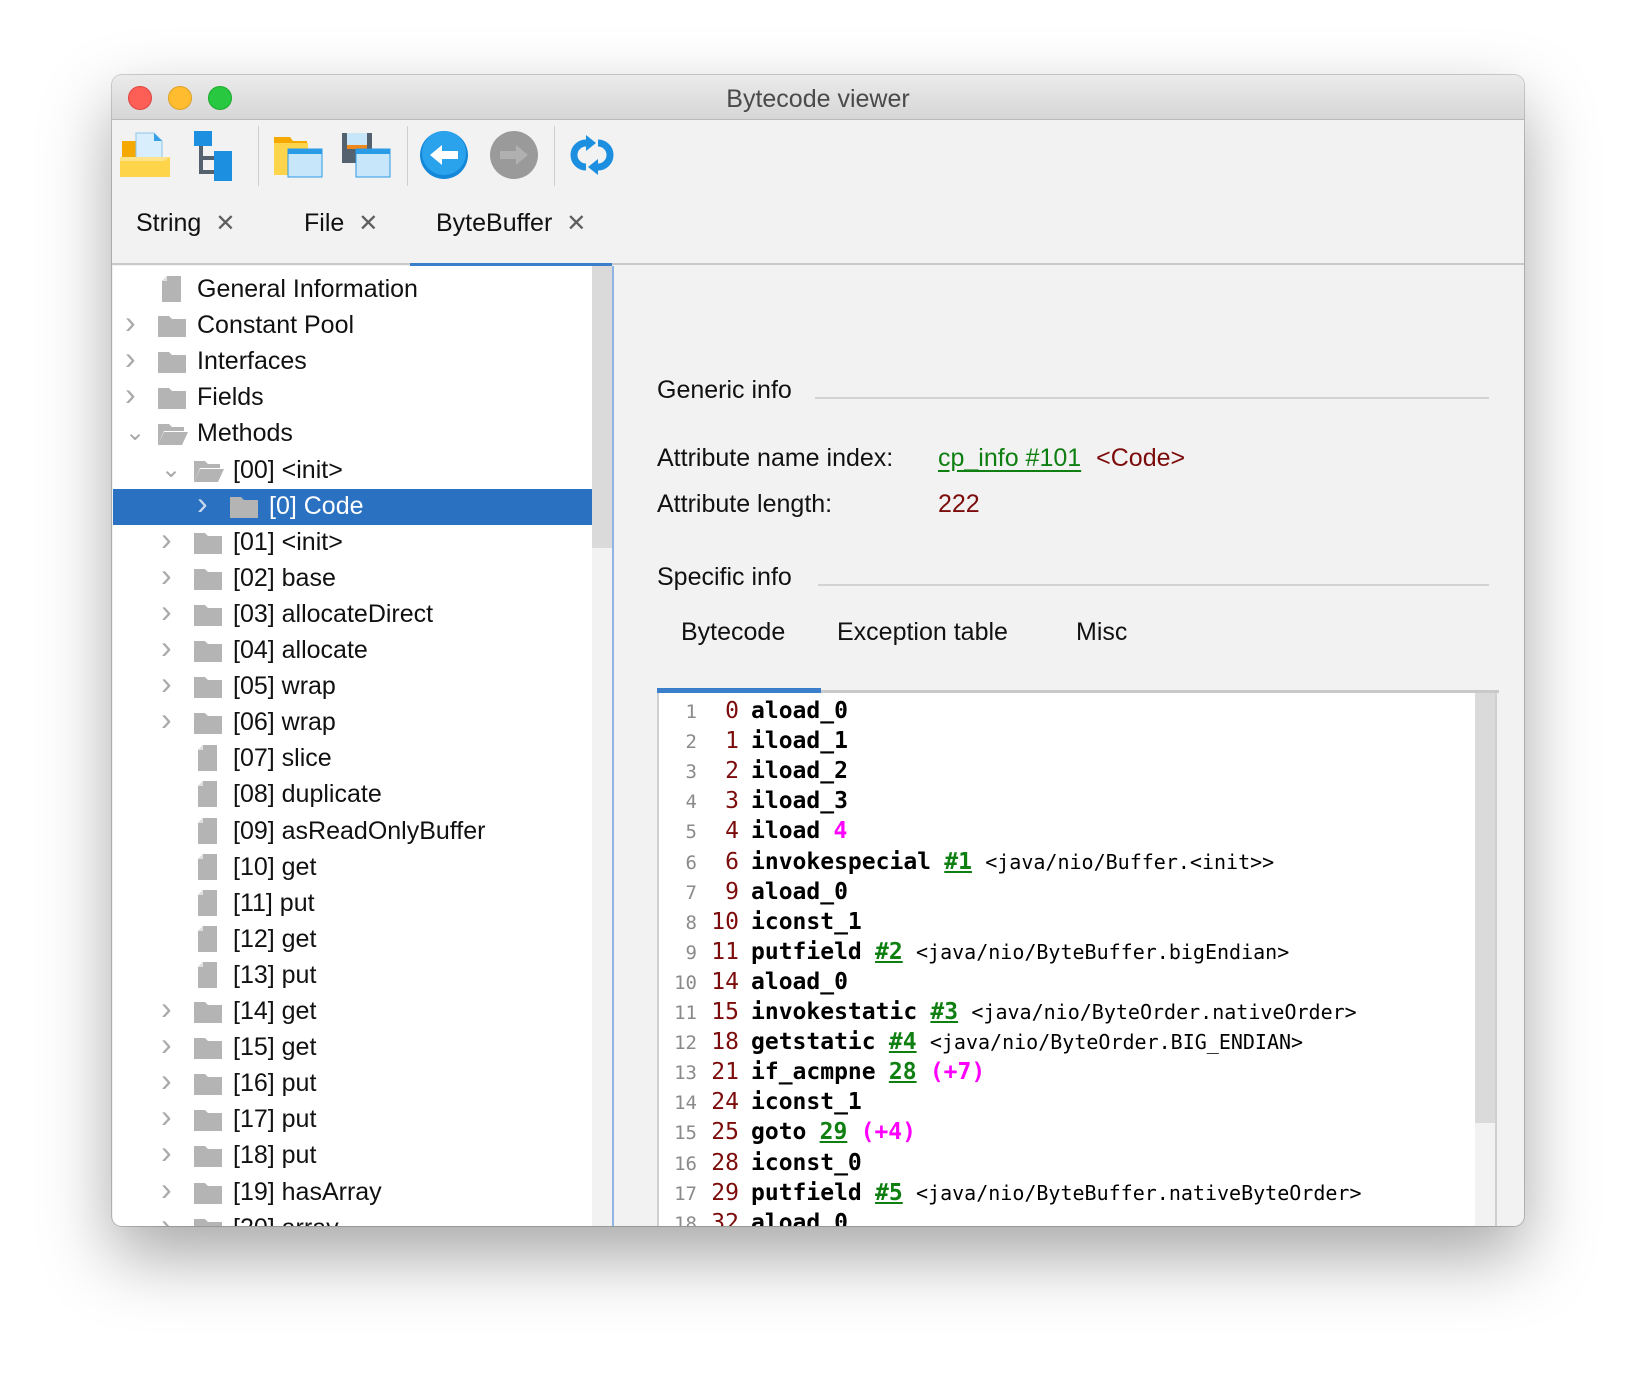 The width and height of the screenshot is (1636, 1374). Describe the element at coordinates (813, 1072) in the screenshot. I see `opcode: if_acmpne` at that location.